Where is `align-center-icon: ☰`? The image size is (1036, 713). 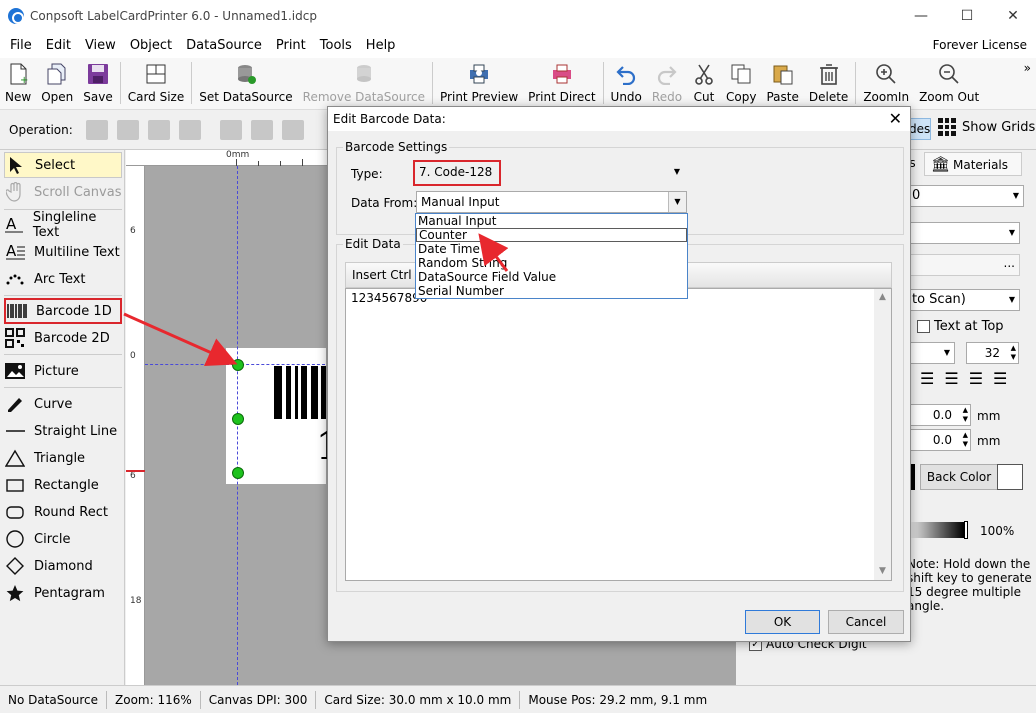
align-center-icon: ☰ is located at coordinates (951, 378).